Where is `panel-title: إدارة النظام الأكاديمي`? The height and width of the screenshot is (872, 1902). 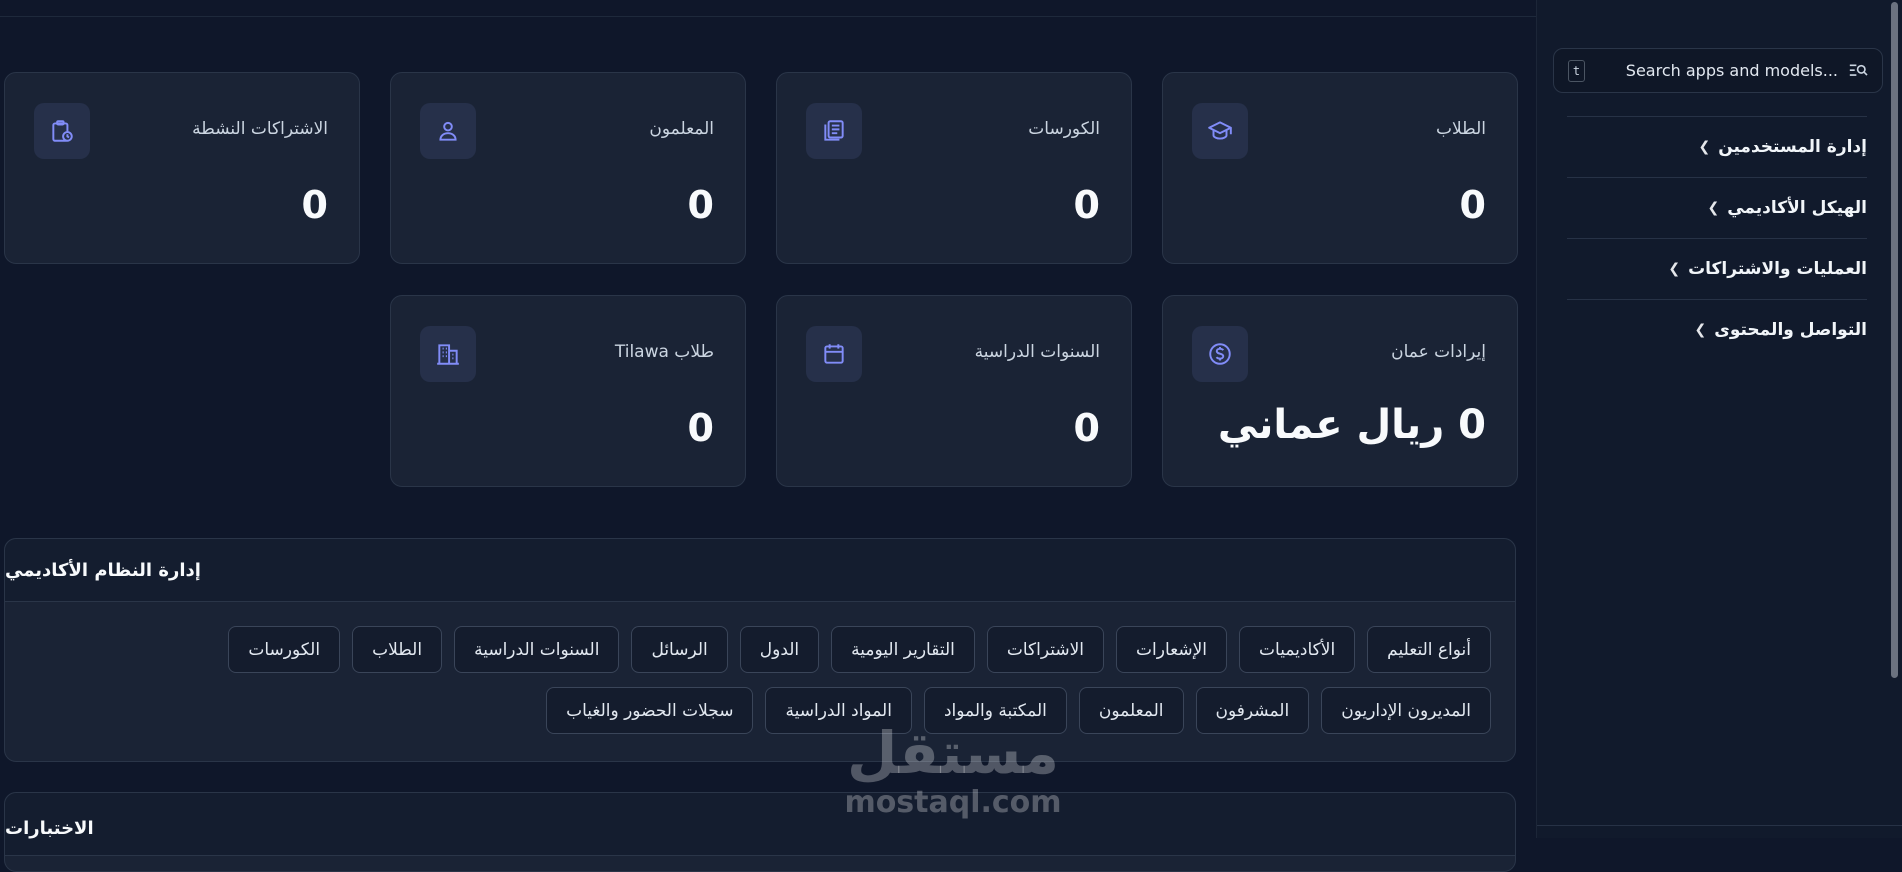
panel-title: إدارة النظام الأكاديمي is located at coordinates (760, 570).